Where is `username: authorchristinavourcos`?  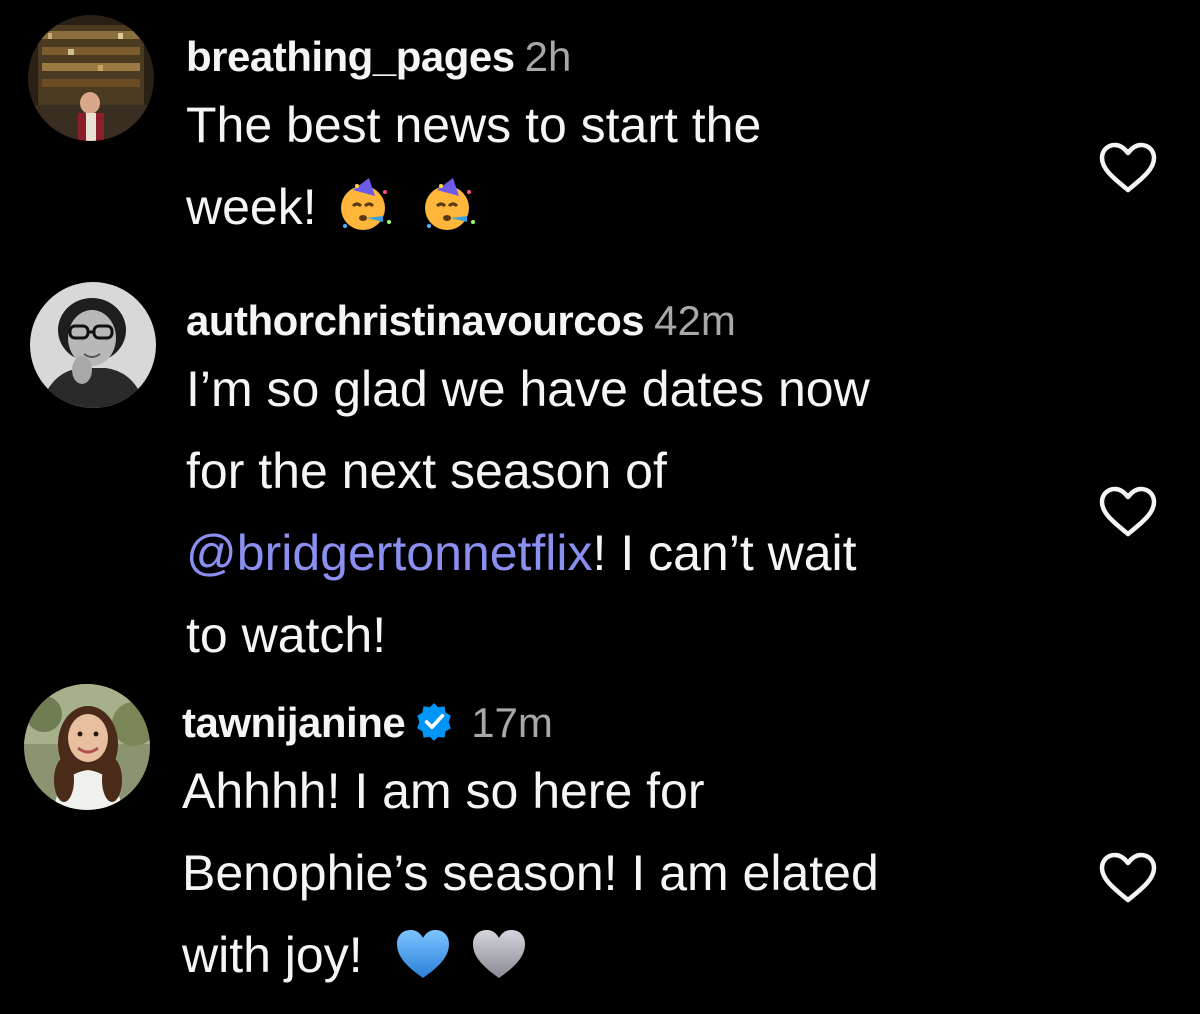 username: authorchristinavourcos is located at coordinates (415, 320).